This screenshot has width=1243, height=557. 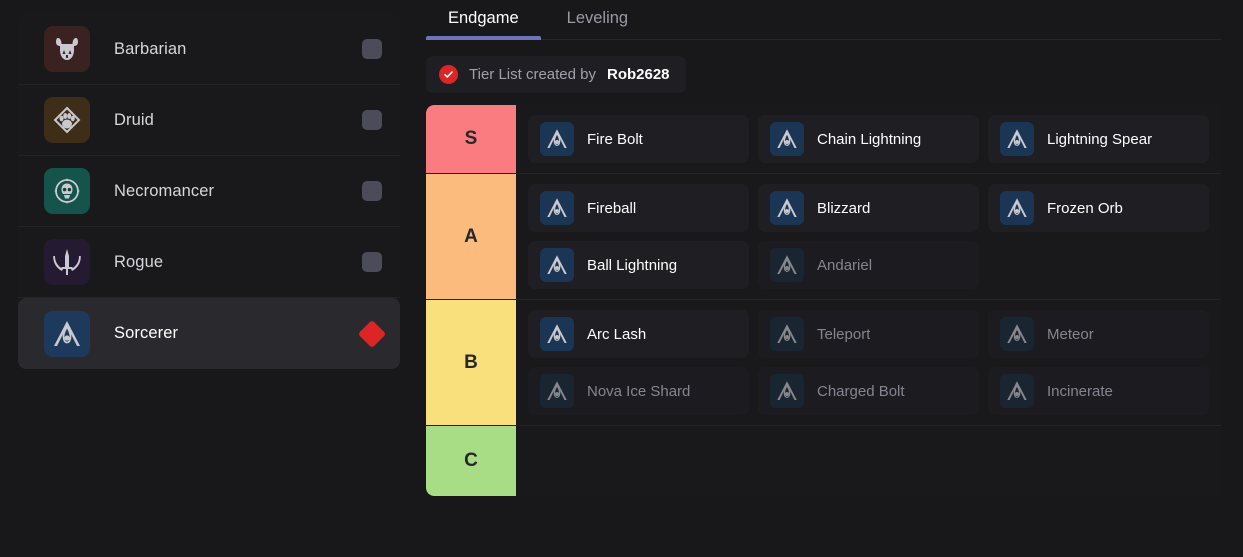 I want to click on class-name-label: Druid, so click(x=134, y=119).